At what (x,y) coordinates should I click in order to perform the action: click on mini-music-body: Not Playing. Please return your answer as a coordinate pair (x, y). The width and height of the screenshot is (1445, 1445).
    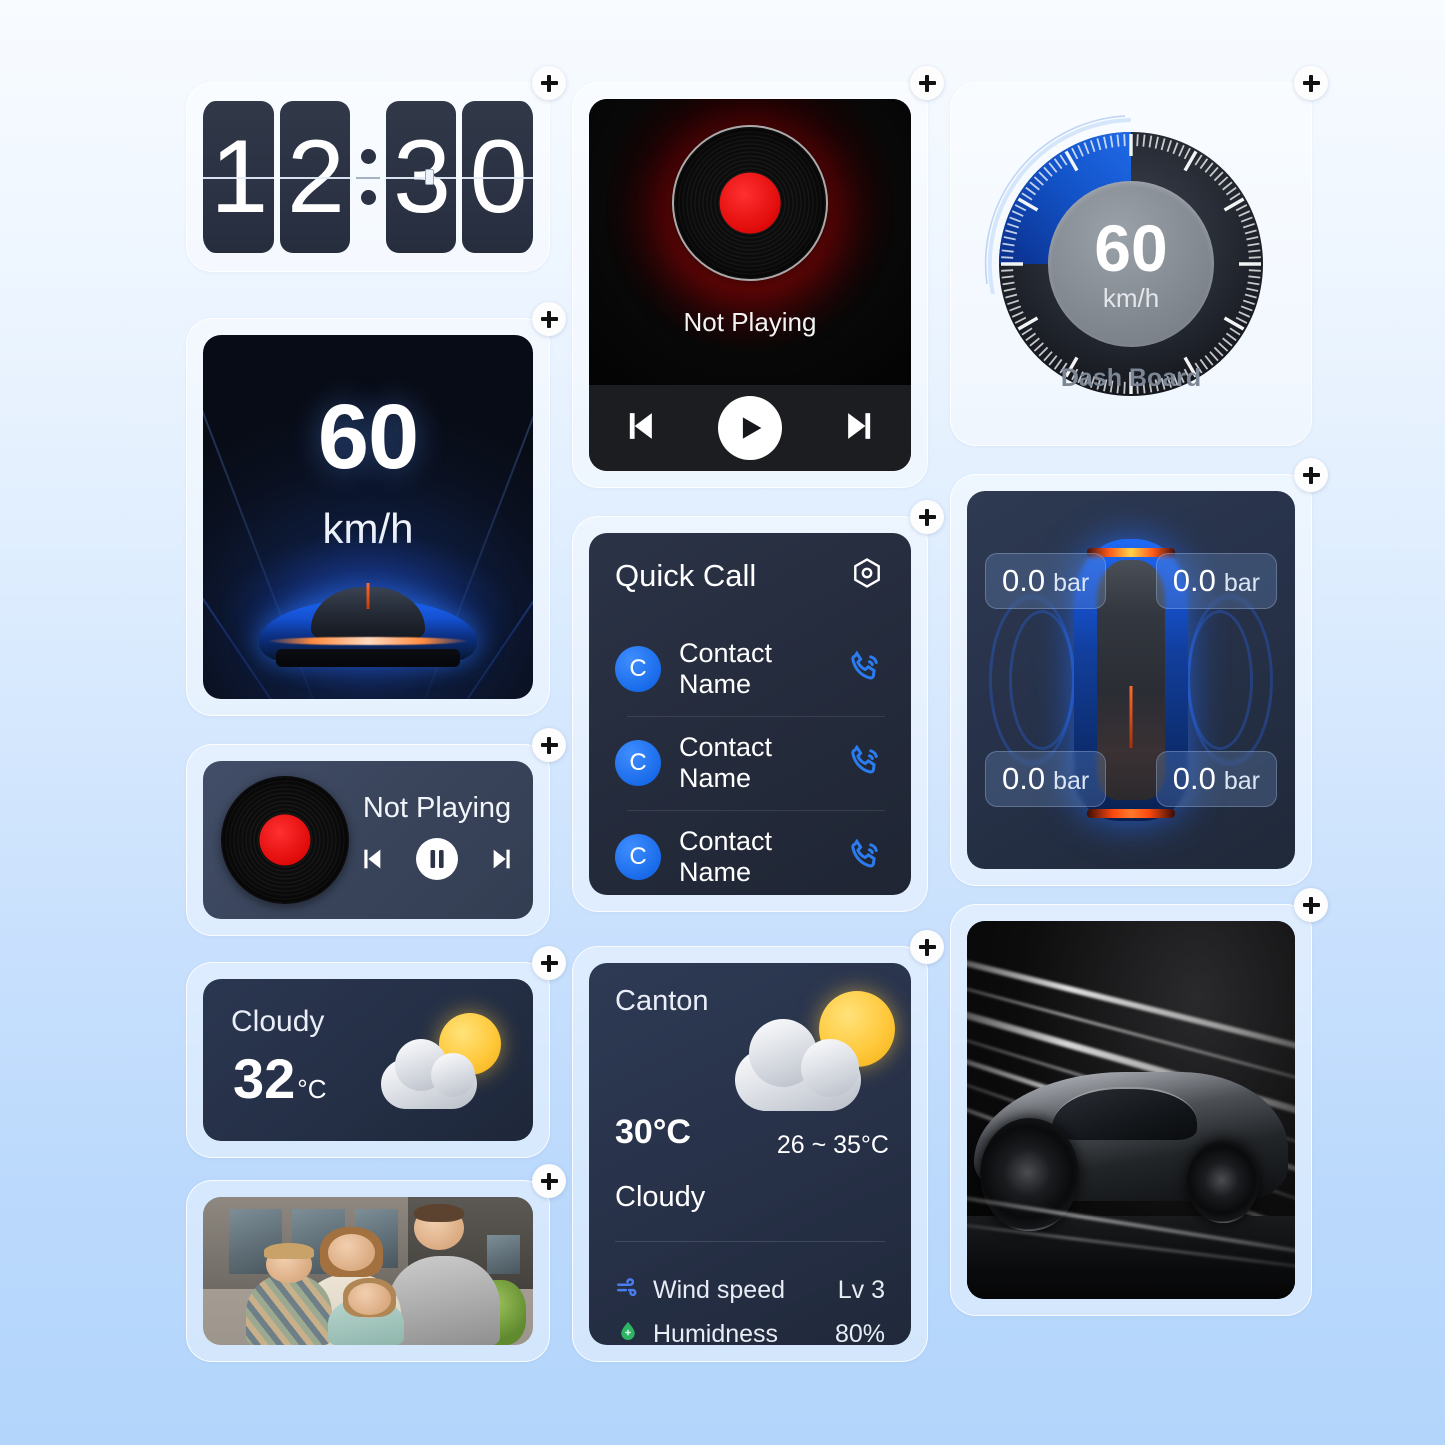
    Looking at the image, I should click on (368, 840).